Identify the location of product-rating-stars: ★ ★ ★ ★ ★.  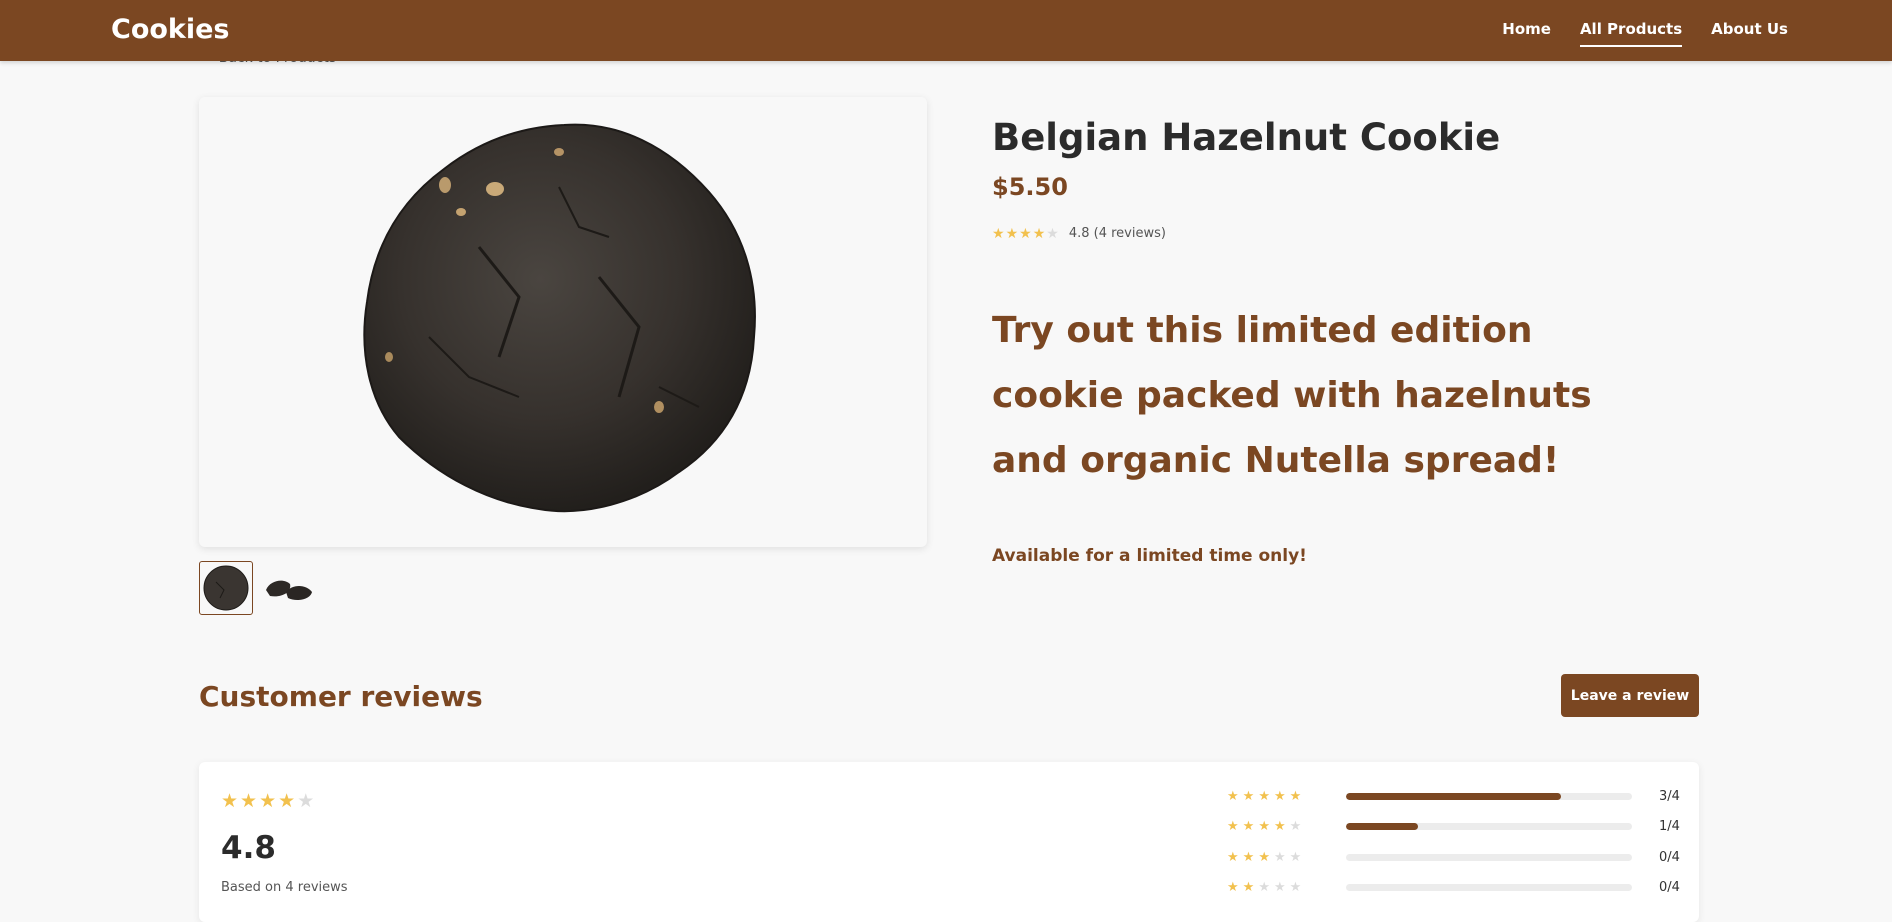
(1025, 234).